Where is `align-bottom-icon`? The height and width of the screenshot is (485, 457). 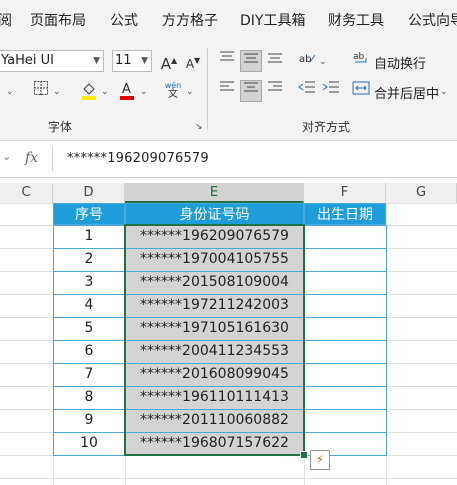
align-bottom-icon is located at coordinates (275, 58).